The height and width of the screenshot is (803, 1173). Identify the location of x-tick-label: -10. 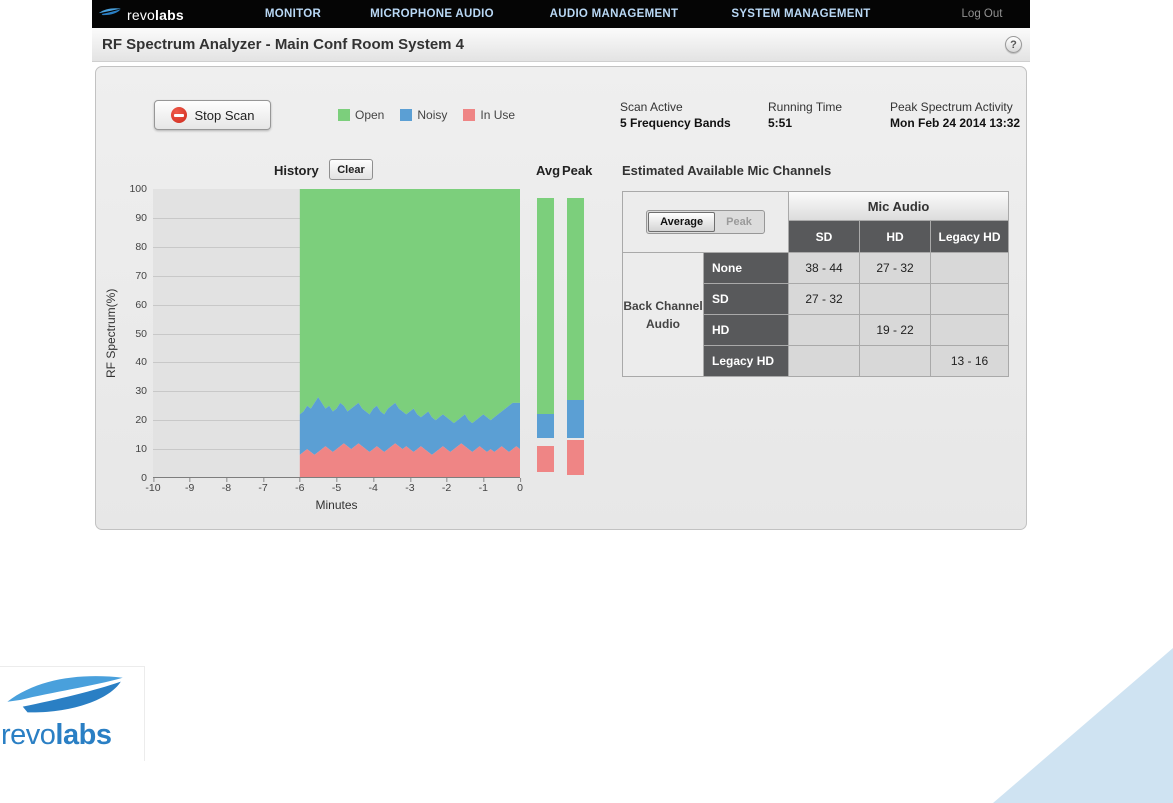
(153, 486).